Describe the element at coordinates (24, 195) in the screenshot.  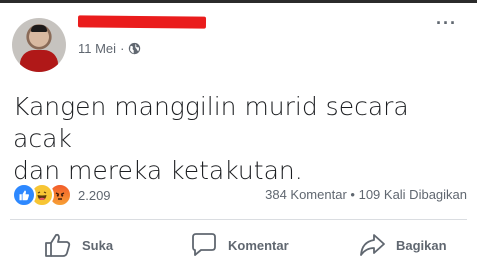
I see `like-icon` at that location.